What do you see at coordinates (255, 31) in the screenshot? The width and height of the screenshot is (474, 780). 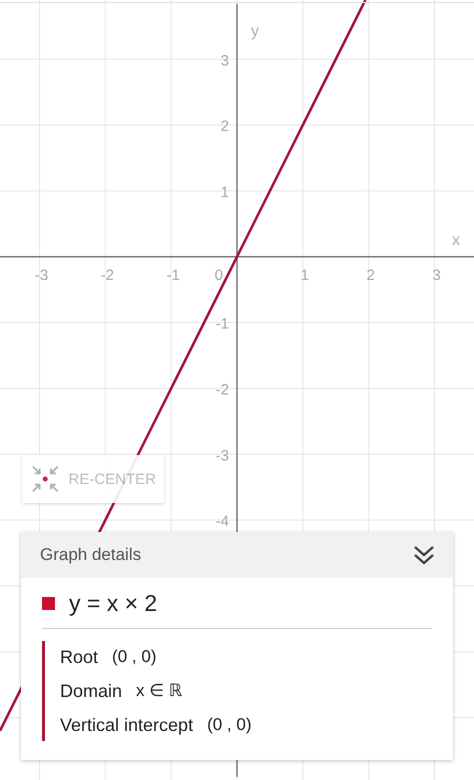 I see `axis-label: y` at bounding box center [255, 31].